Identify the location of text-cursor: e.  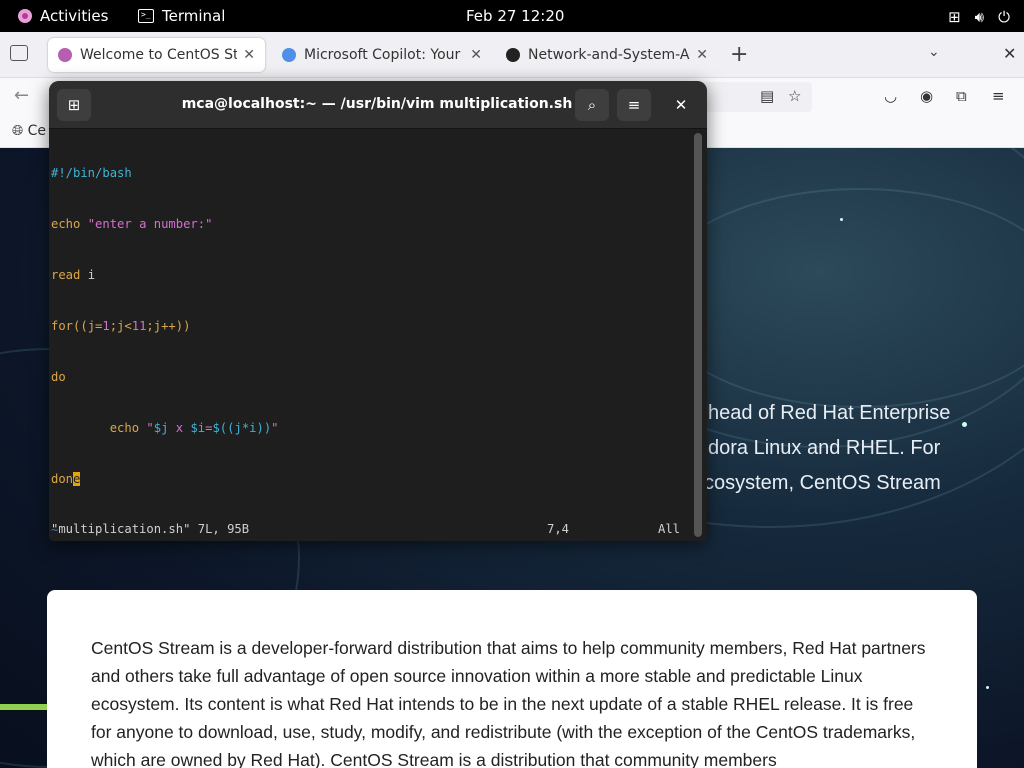
(77, 479).